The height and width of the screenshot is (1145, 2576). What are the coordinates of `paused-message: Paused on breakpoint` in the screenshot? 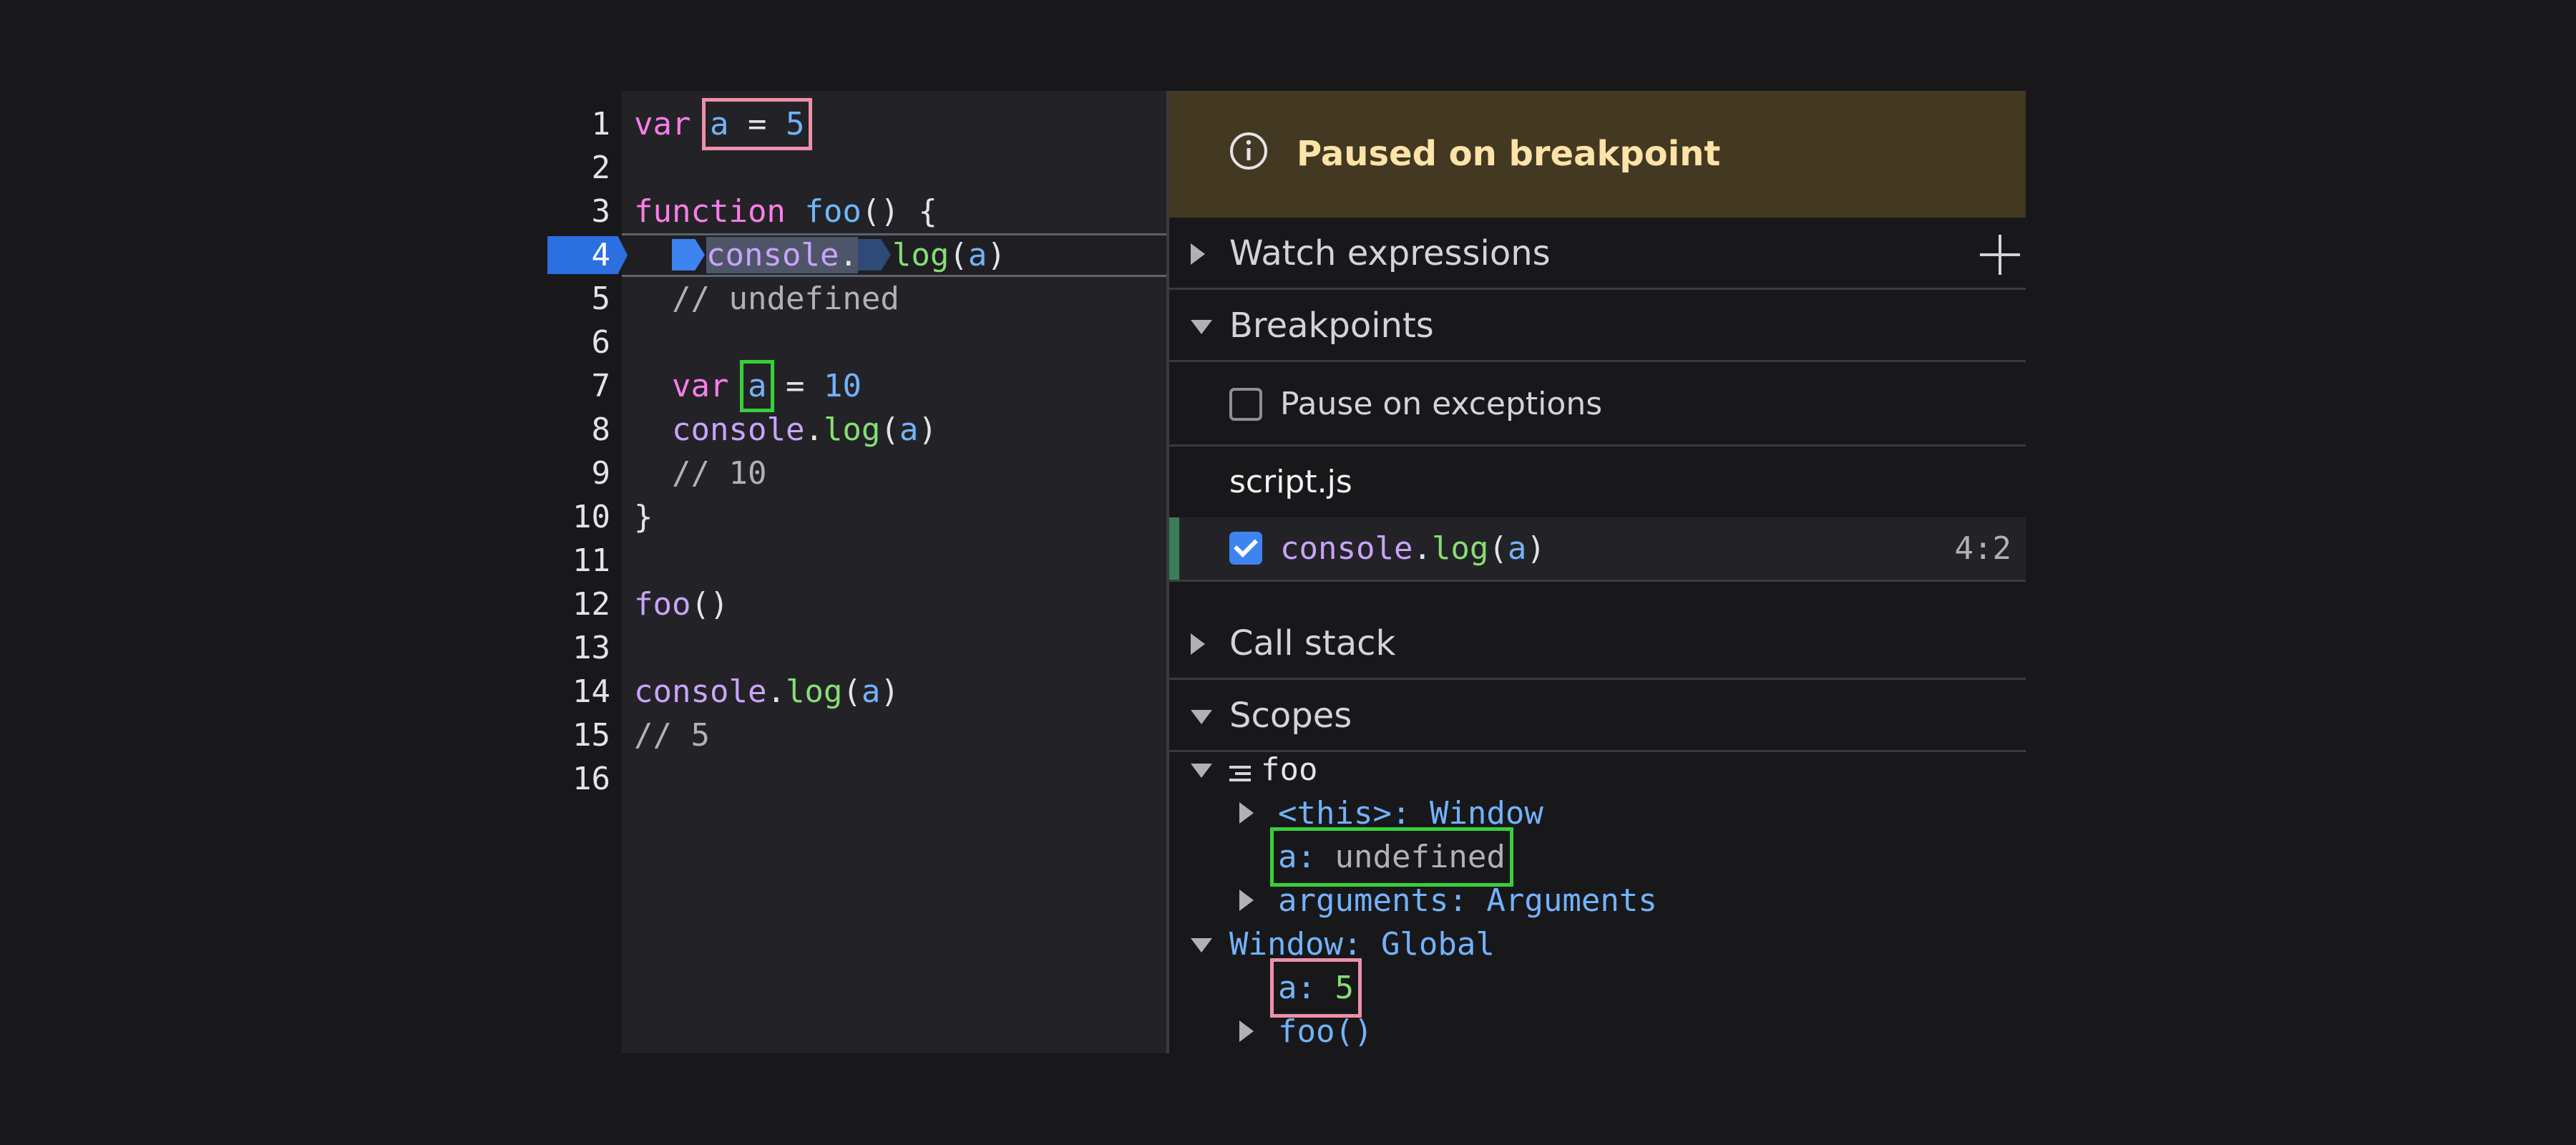 It's located at (1509, 154).